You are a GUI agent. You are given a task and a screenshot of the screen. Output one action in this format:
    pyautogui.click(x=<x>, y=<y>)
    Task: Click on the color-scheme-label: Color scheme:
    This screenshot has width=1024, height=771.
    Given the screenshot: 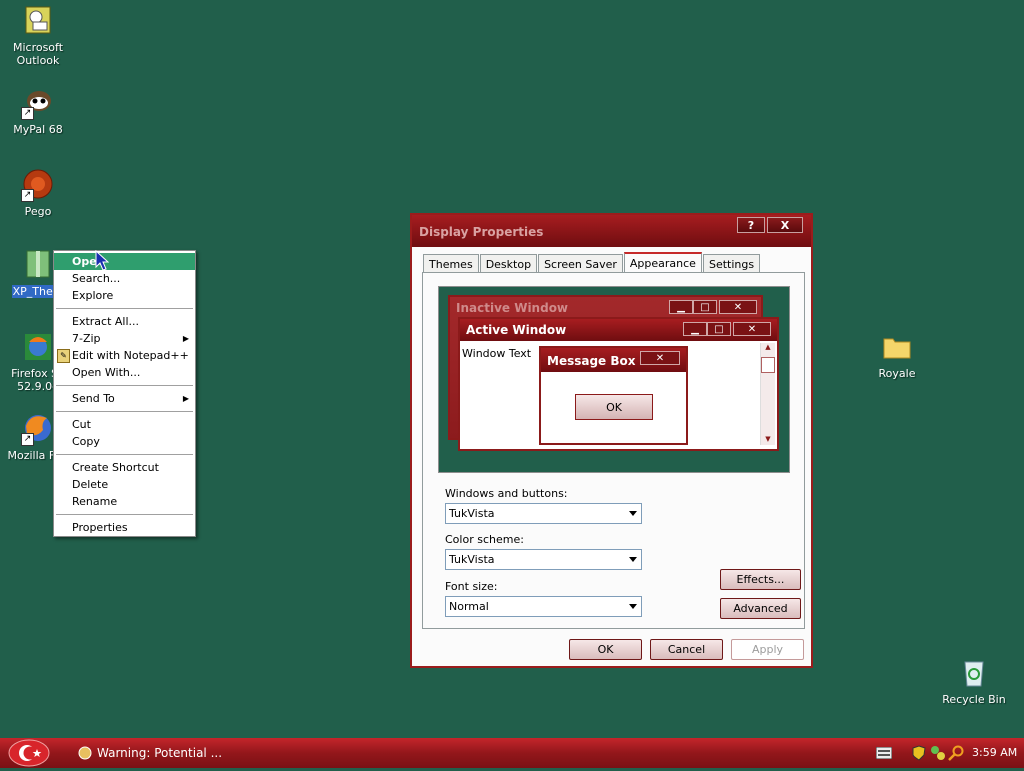 What is the action you would take?
    pyautogui.click(x=484, y=539)
    